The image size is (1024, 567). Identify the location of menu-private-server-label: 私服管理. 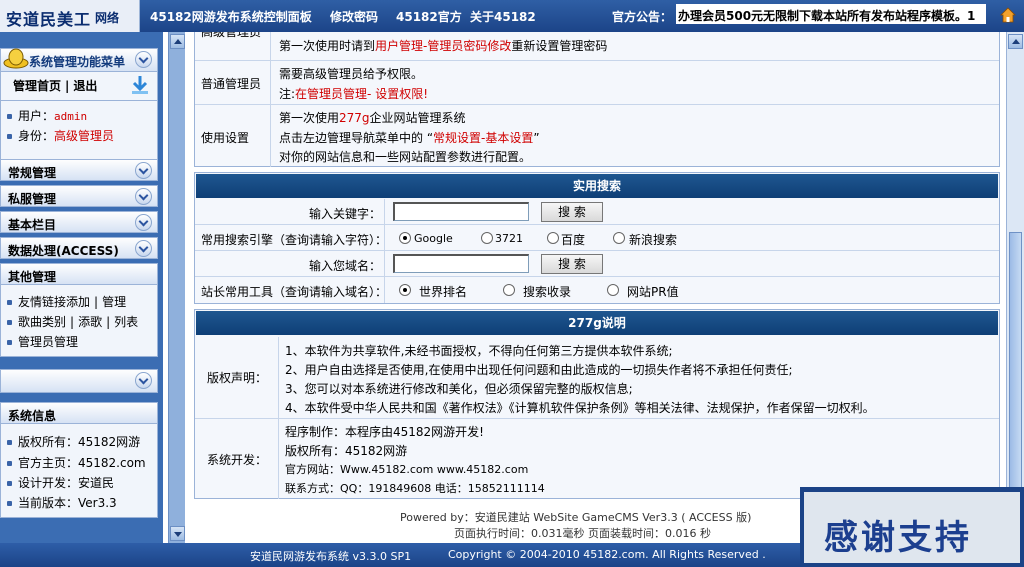
(32, 199).